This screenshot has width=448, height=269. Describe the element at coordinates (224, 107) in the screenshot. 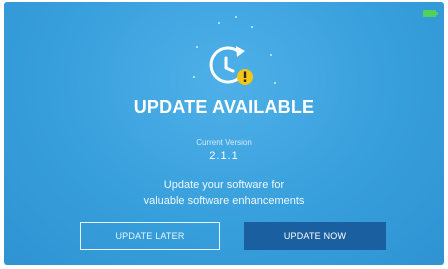

I see `dialog-title: UPDATE AVAILABLE` at that location.